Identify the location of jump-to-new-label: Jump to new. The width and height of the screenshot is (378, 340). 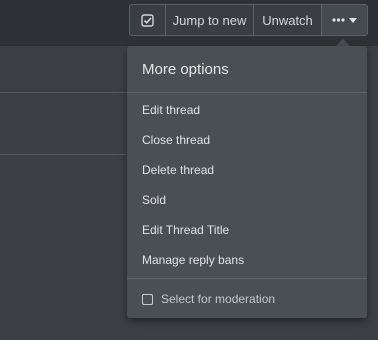
(209, 20).